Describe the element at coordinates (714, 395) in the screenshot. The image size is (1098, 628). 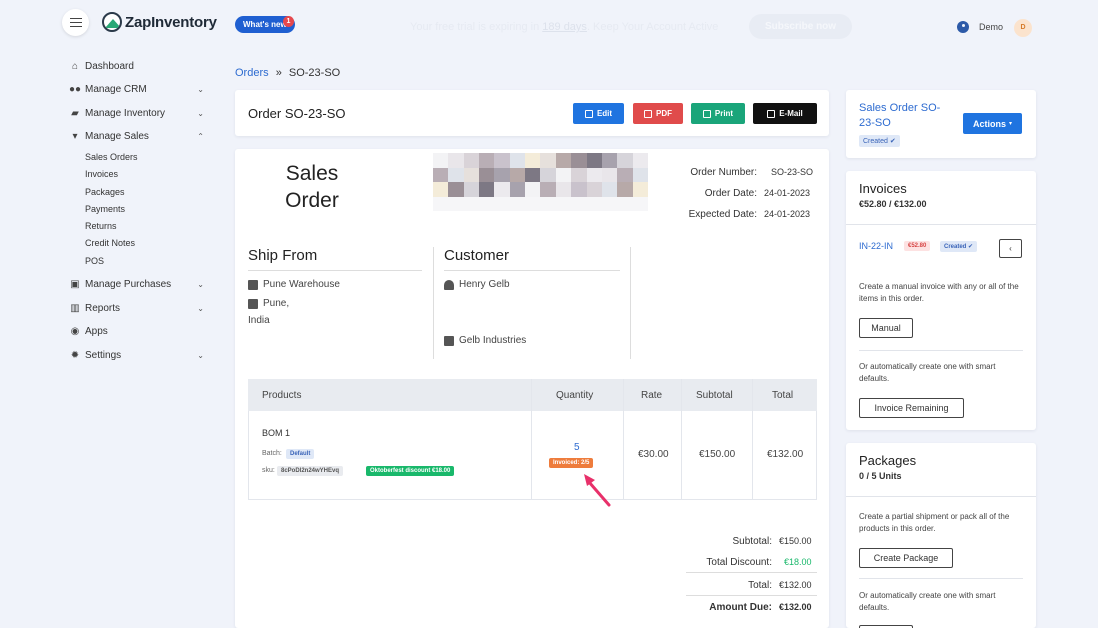
I see `th-subtotal: Subtotal` at that location.